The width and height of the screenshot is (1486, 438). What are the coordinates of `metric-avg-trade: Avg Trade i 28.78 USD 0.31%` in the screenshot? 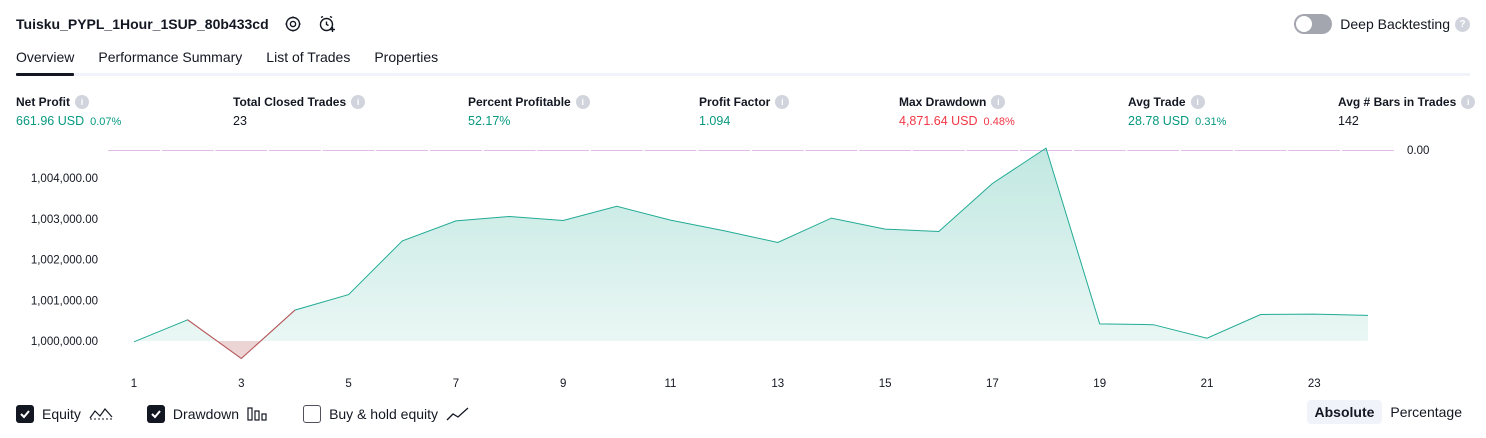 It's located at (1177, 111).